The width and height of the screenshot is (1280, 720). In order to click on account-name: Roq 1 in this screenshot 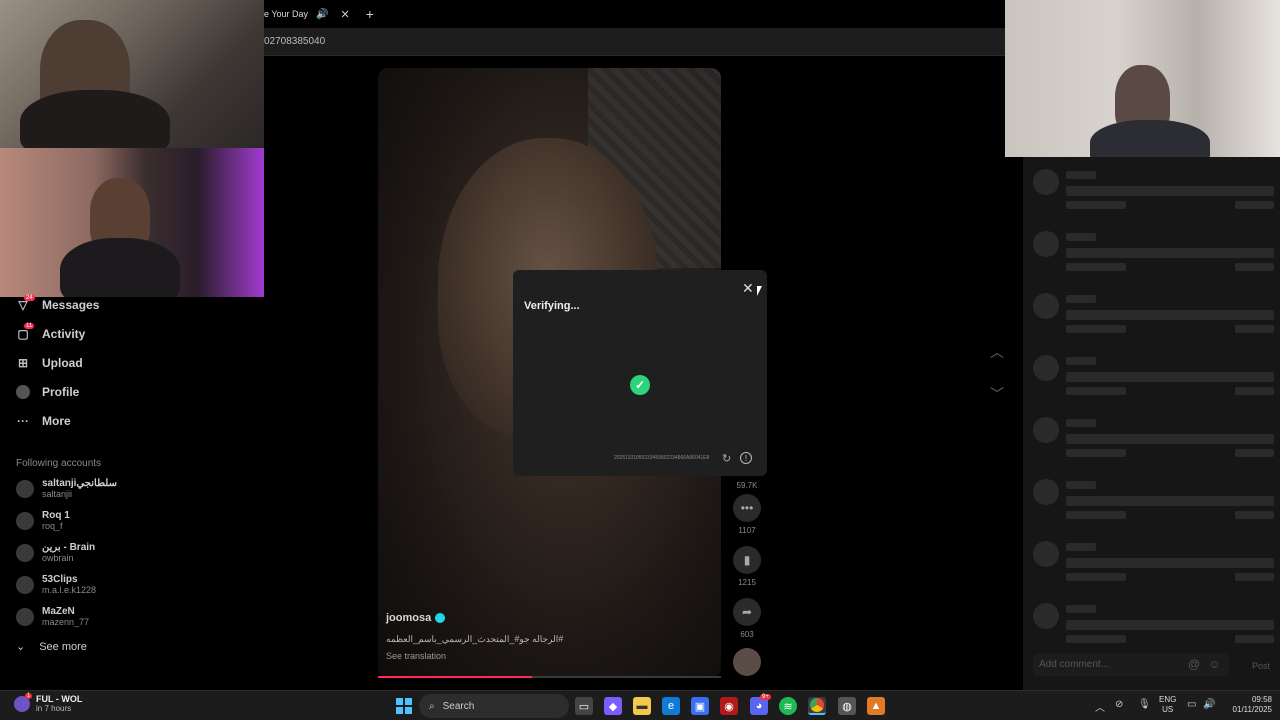, I will do `click(56, 515)`.